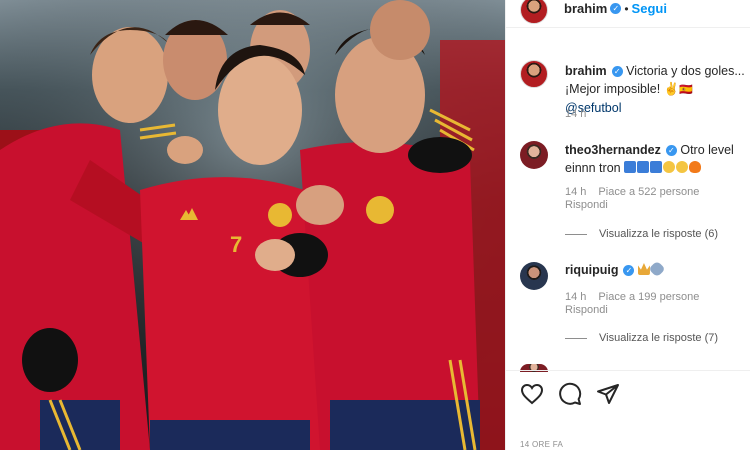  What do you see at coordinates (659, 234) in the screenshot?
I see `view-replies-label: Visualizza le risposte (6)` at bounding box center [659, 234].